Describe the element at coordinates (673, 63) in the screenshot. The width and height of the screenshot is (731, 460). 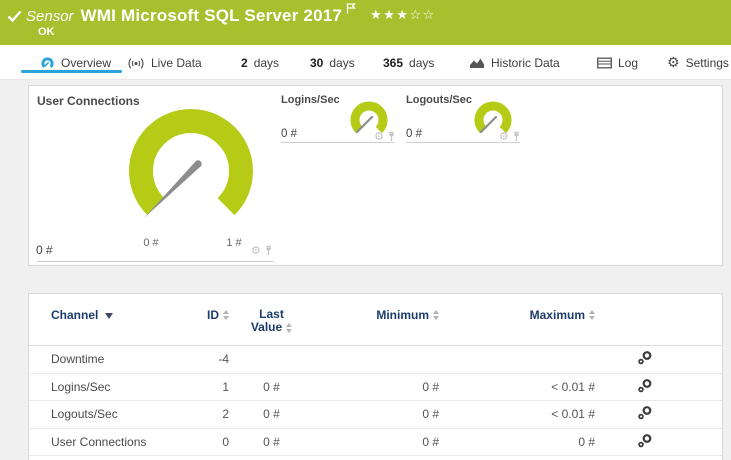
I see `gear-icon: ⚙` at that location.